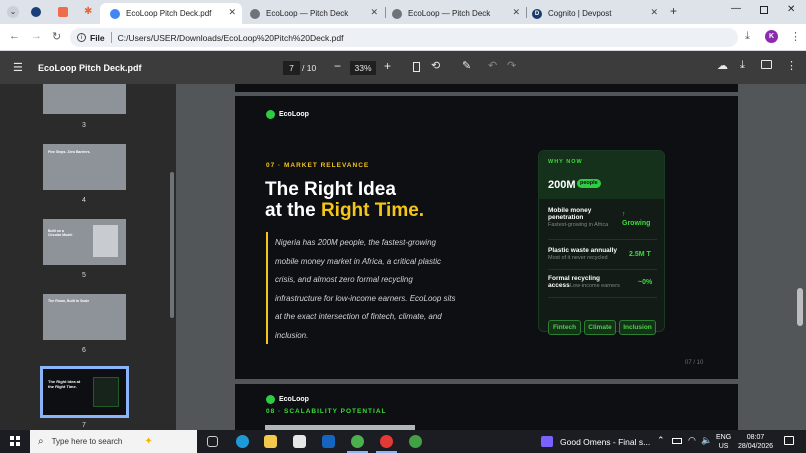 The image size is (806, 453). I want to click on thumbnail-page-6: The Room, Built to Scale, so click(84, 317).